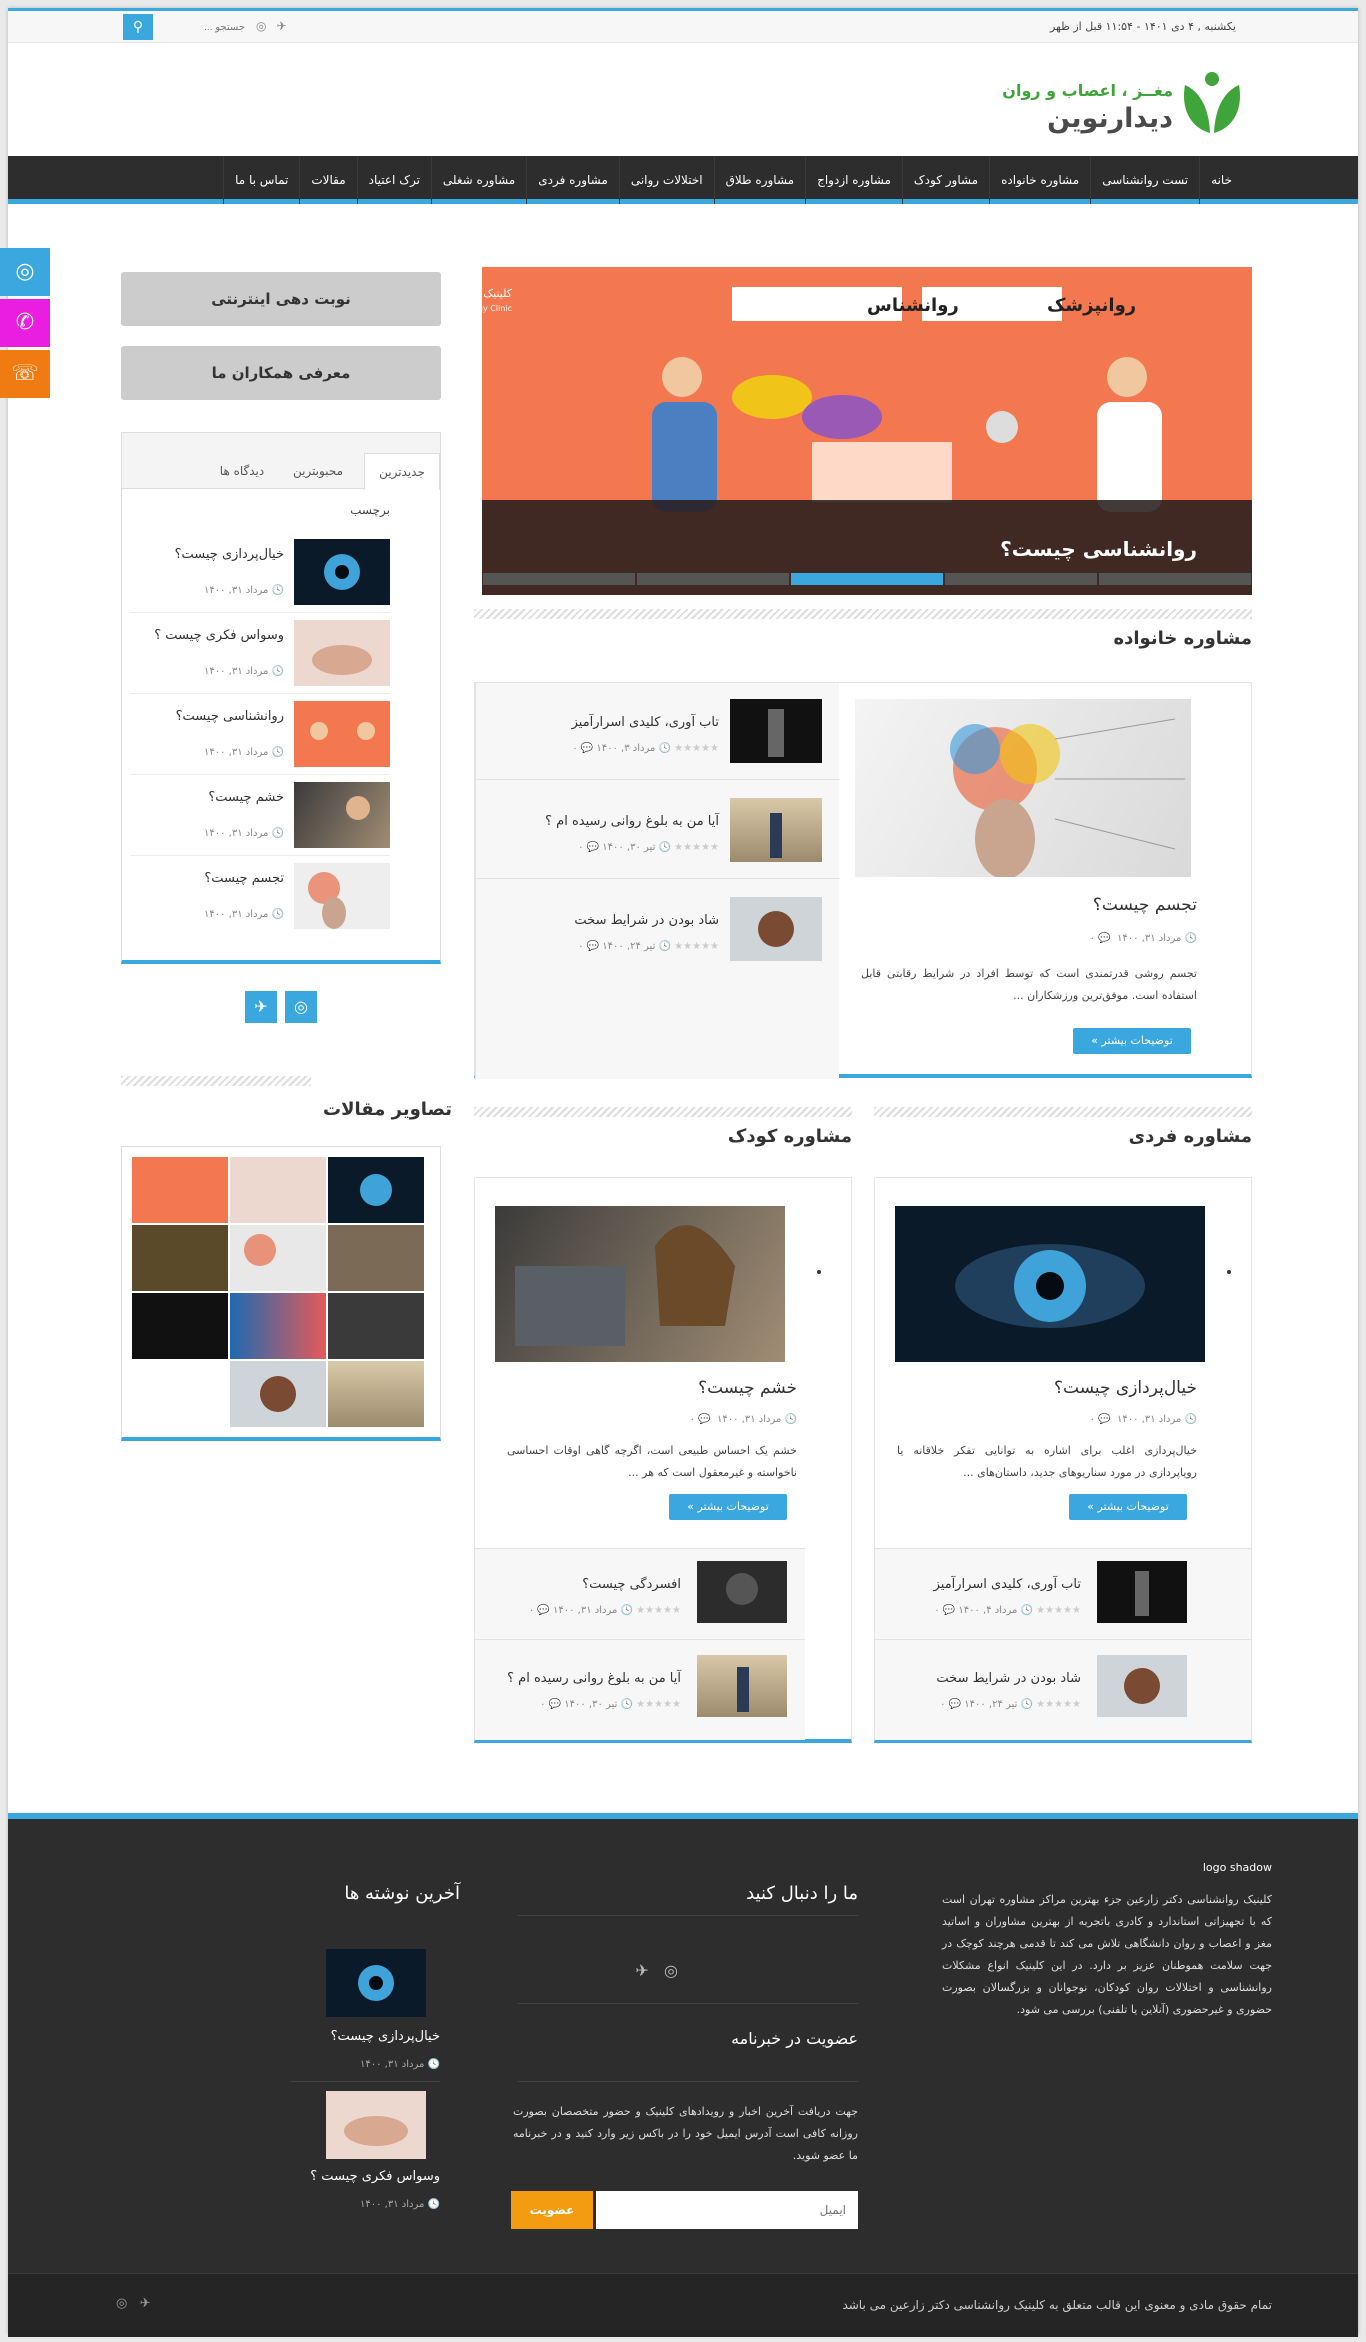 Image resolution: width=1366 pixels, height=2342 pixels. Describe the element at coordinates (260, 897) in the screenshot. I see `sidebar-post: تجسم چیست؟ 🕓 مرداد ۳۱, ۱۴۰۰` at that location.